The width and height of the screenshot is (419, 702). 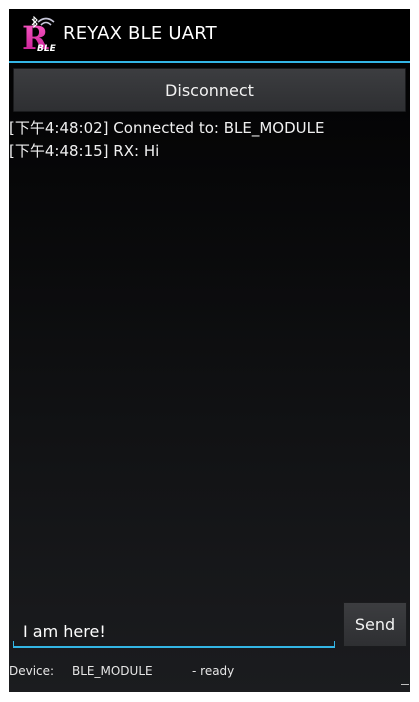 I want to click on corner-divider, so click(x=405, y=684).